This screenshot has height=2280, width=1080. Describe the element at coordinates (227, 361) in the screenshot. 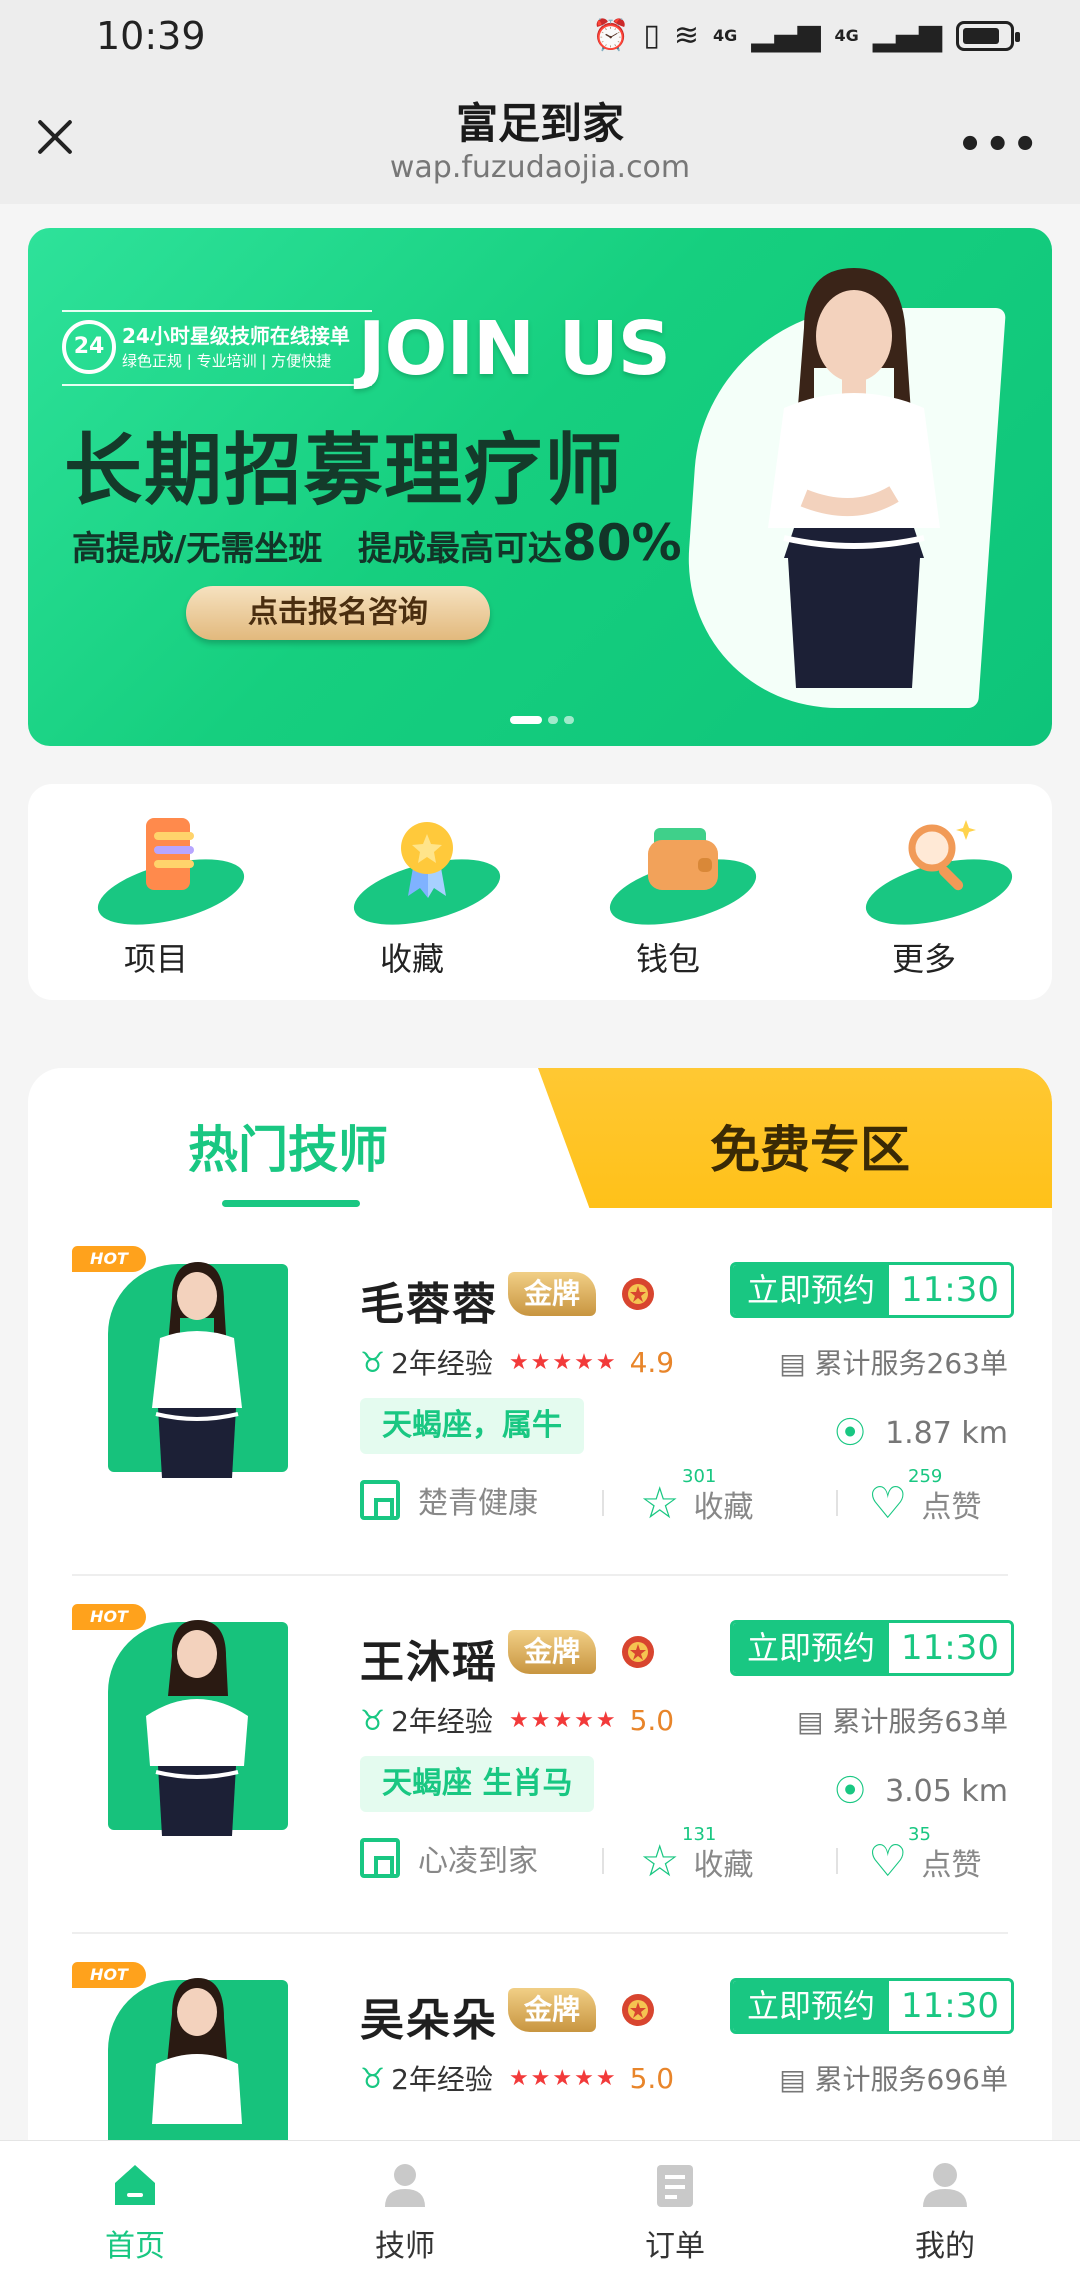

I see `banner-badge-line2: 绿色正规 | 专业培训 | 方便快捷` at that location.